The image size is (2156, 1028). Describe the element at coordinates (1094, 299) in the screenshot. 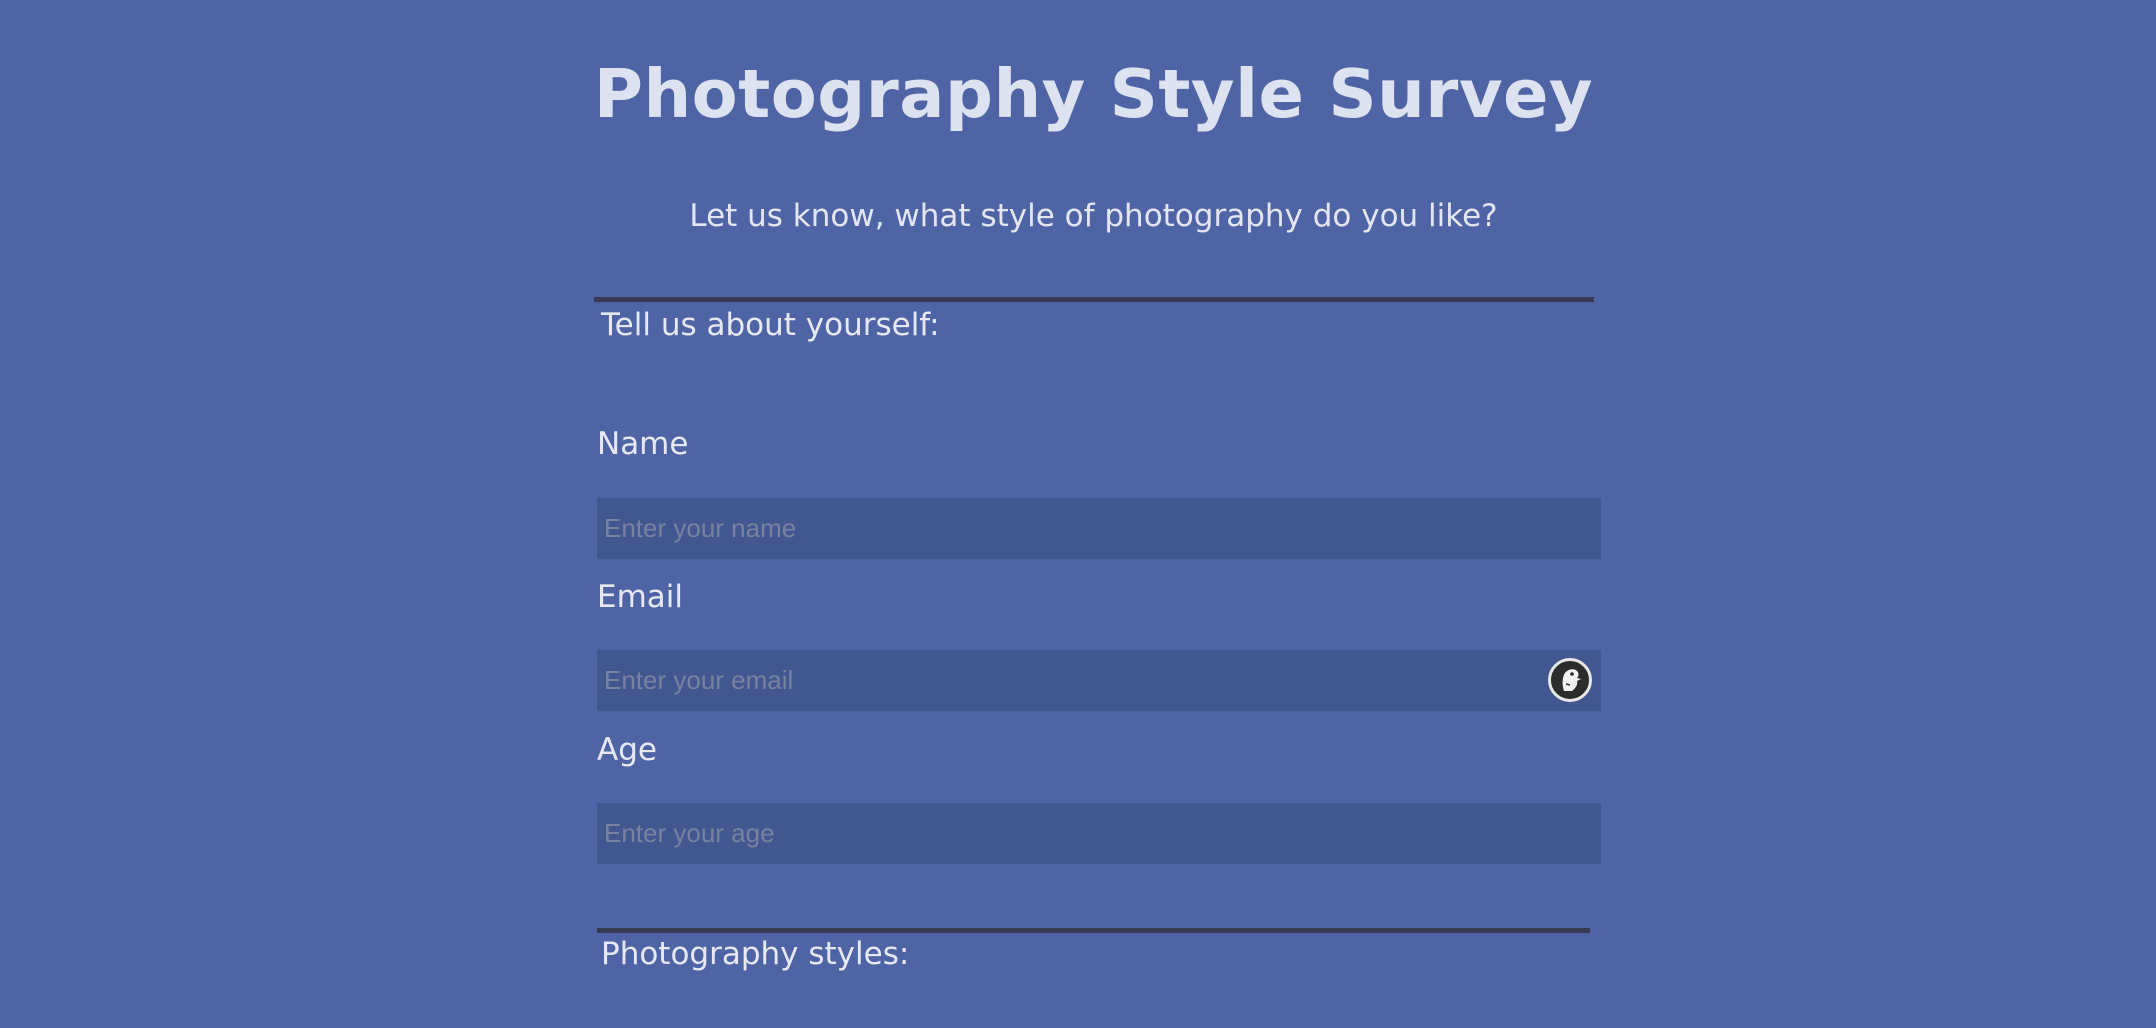

I see `about-section-divider` at that location.